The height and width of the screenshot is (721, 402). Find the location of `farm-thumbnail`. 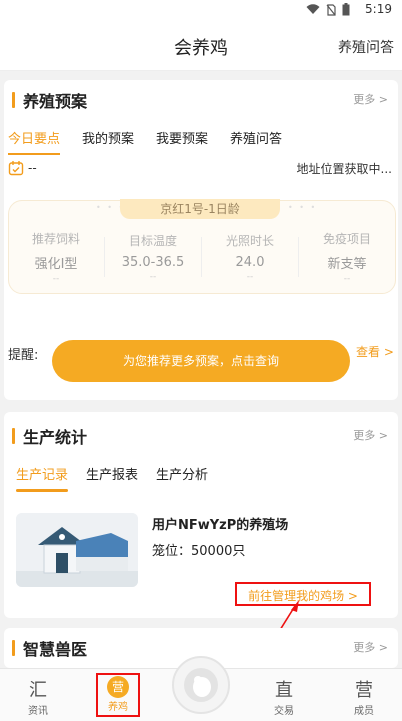

farm-thumbnail is located at coordinates (77, 550).